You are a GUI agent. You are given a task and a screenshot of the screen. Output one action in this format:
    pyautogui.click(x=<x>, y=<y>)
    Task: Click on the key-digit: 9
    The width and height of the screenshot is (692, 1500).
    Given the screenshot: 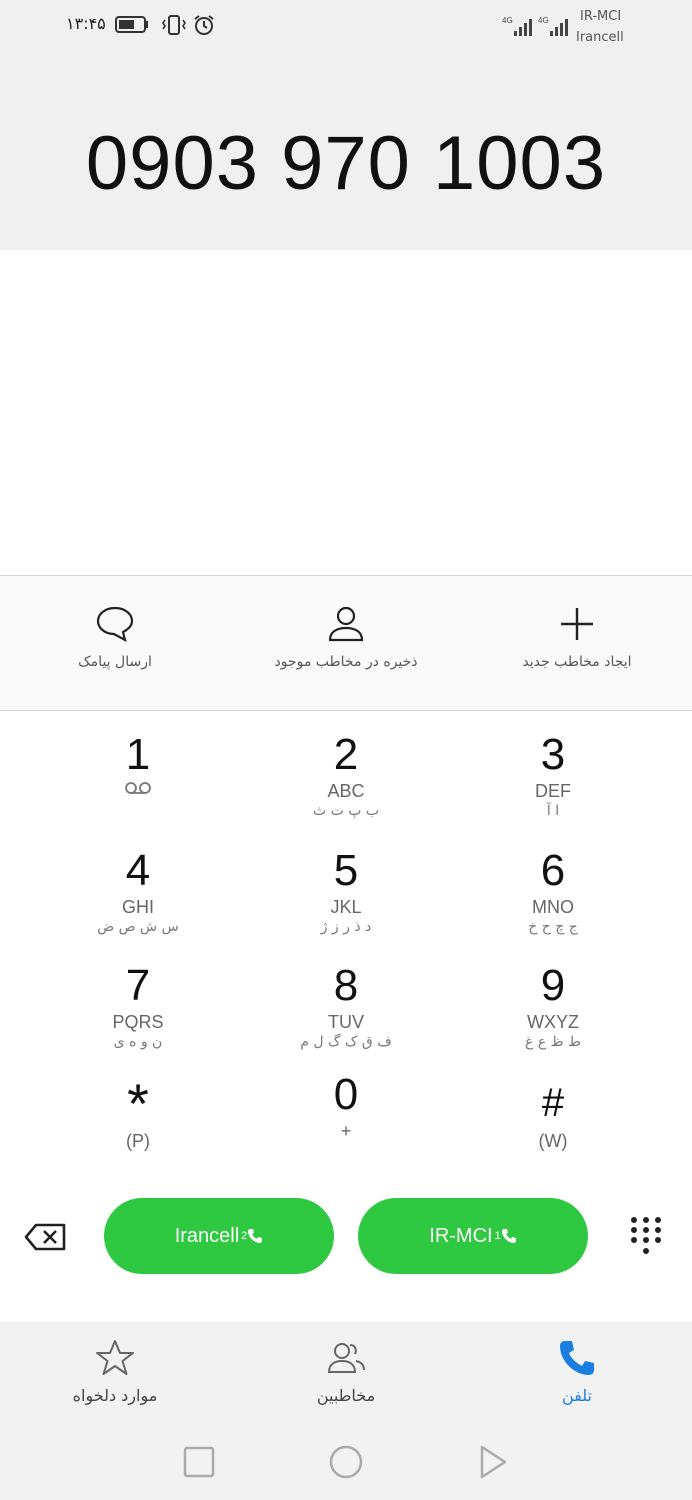 What is the action you would take?
    pyautogui.click(x=553, y=985)
    